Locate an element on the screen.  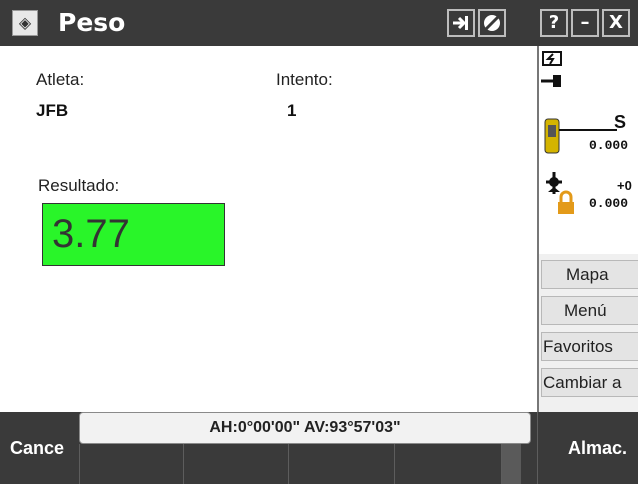
target-lock-icon is located at coordinates (560, 193).